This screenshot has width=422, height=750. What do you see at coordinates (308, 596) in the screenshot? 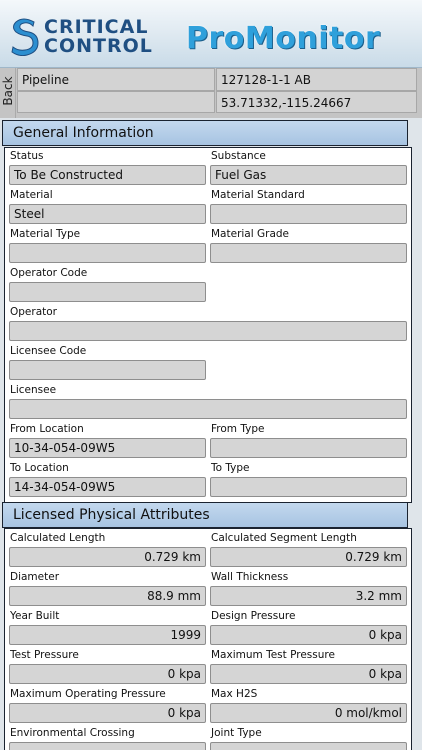
I see `wall-thickness-field: 3.2 mm` at bounding box center [308, 596].